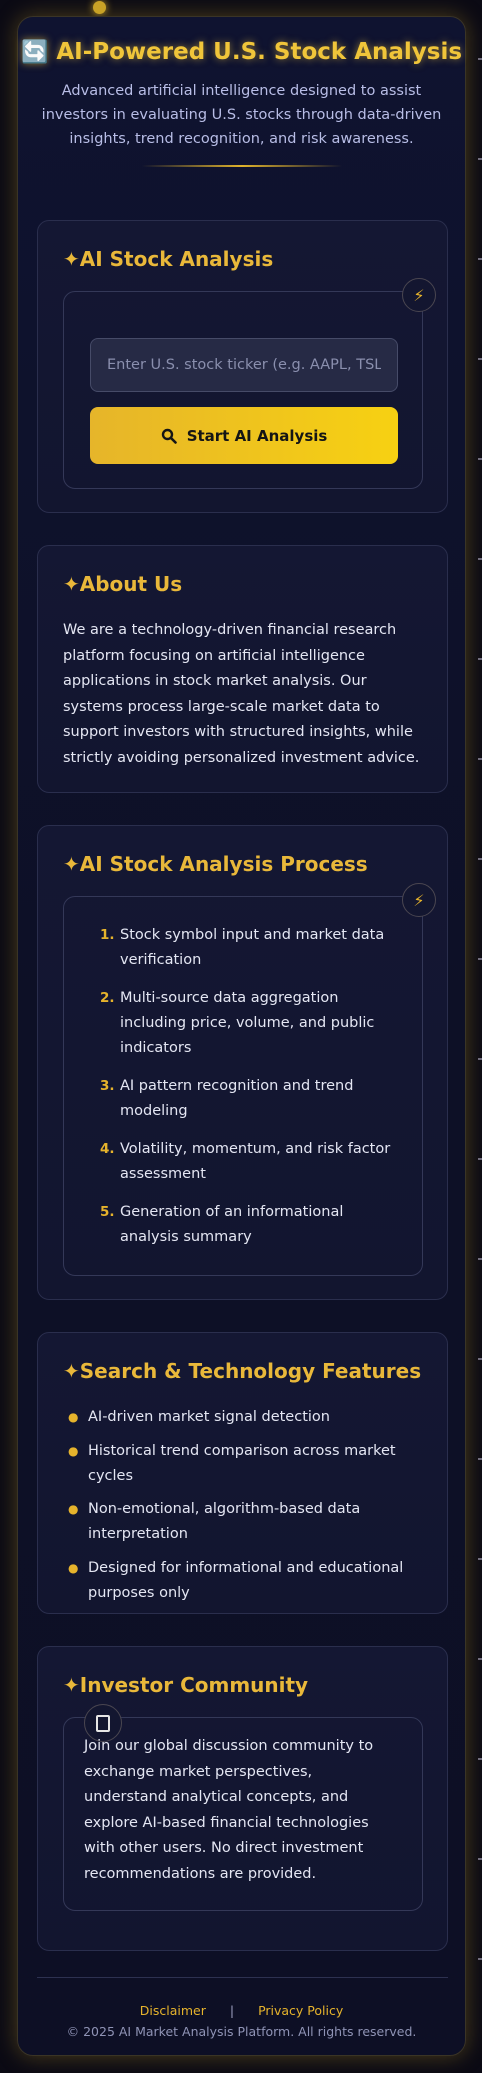 The height and width of the screenshot is (2073, 482). Describe the element at coordinates (107, 1149) in the screenshot. I see `step-number: 4.` at that location.